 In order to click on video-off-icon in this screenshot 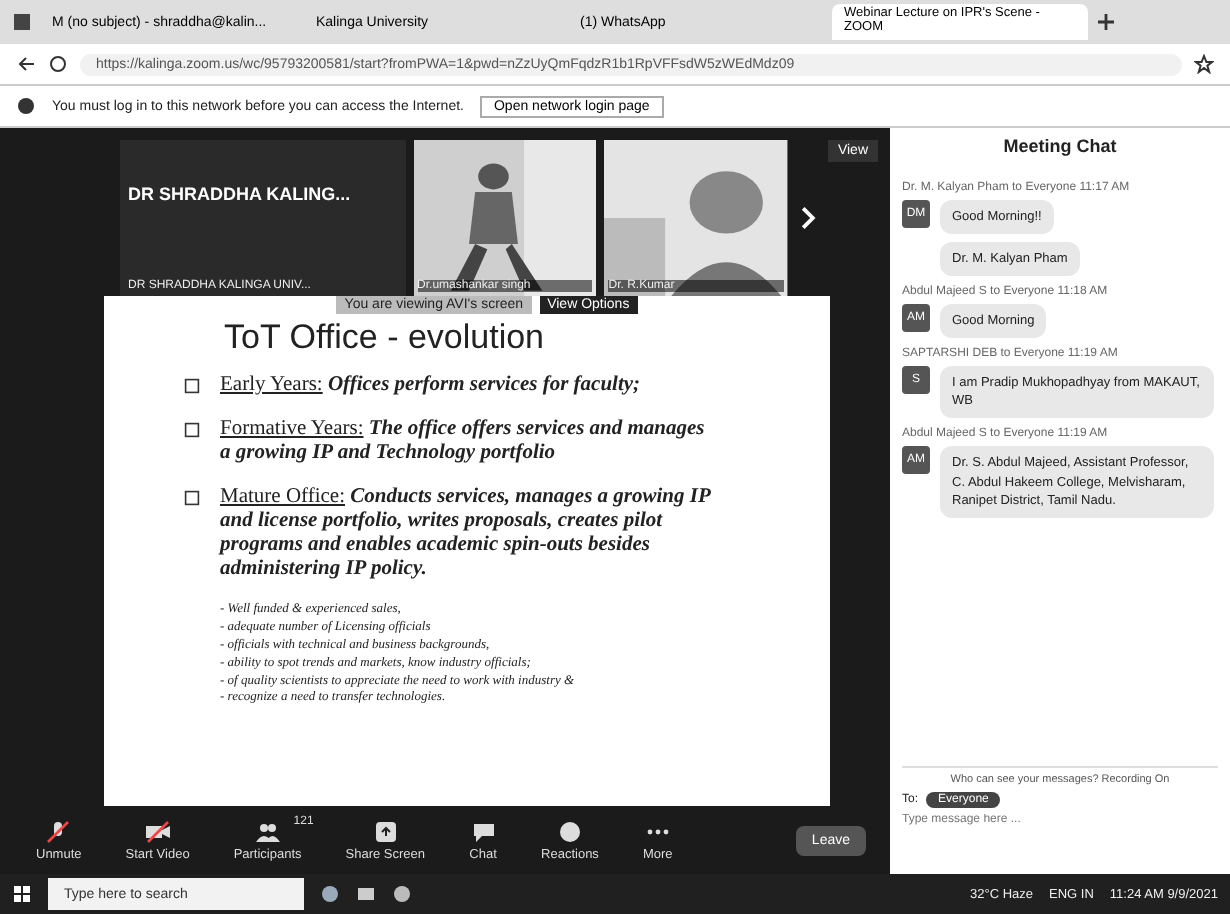, I will do `click(157, 831)`.